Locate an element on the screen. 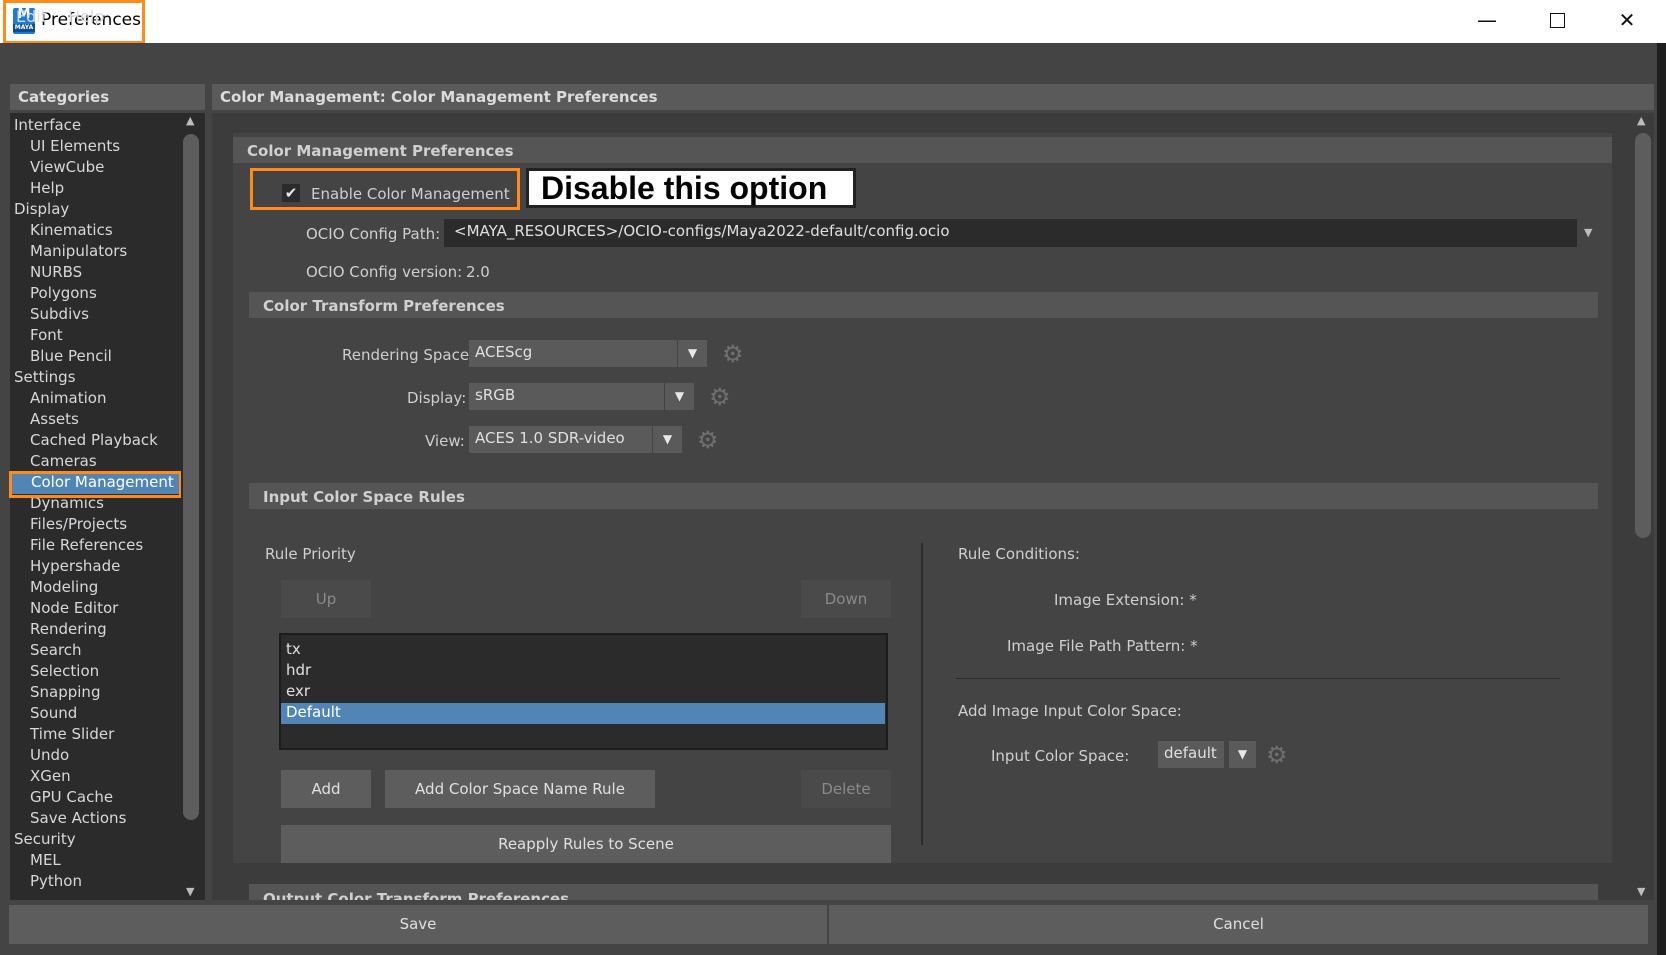 The image size is (1666, 955). main-scroll-thumb is located at coordinates (1643, 335).